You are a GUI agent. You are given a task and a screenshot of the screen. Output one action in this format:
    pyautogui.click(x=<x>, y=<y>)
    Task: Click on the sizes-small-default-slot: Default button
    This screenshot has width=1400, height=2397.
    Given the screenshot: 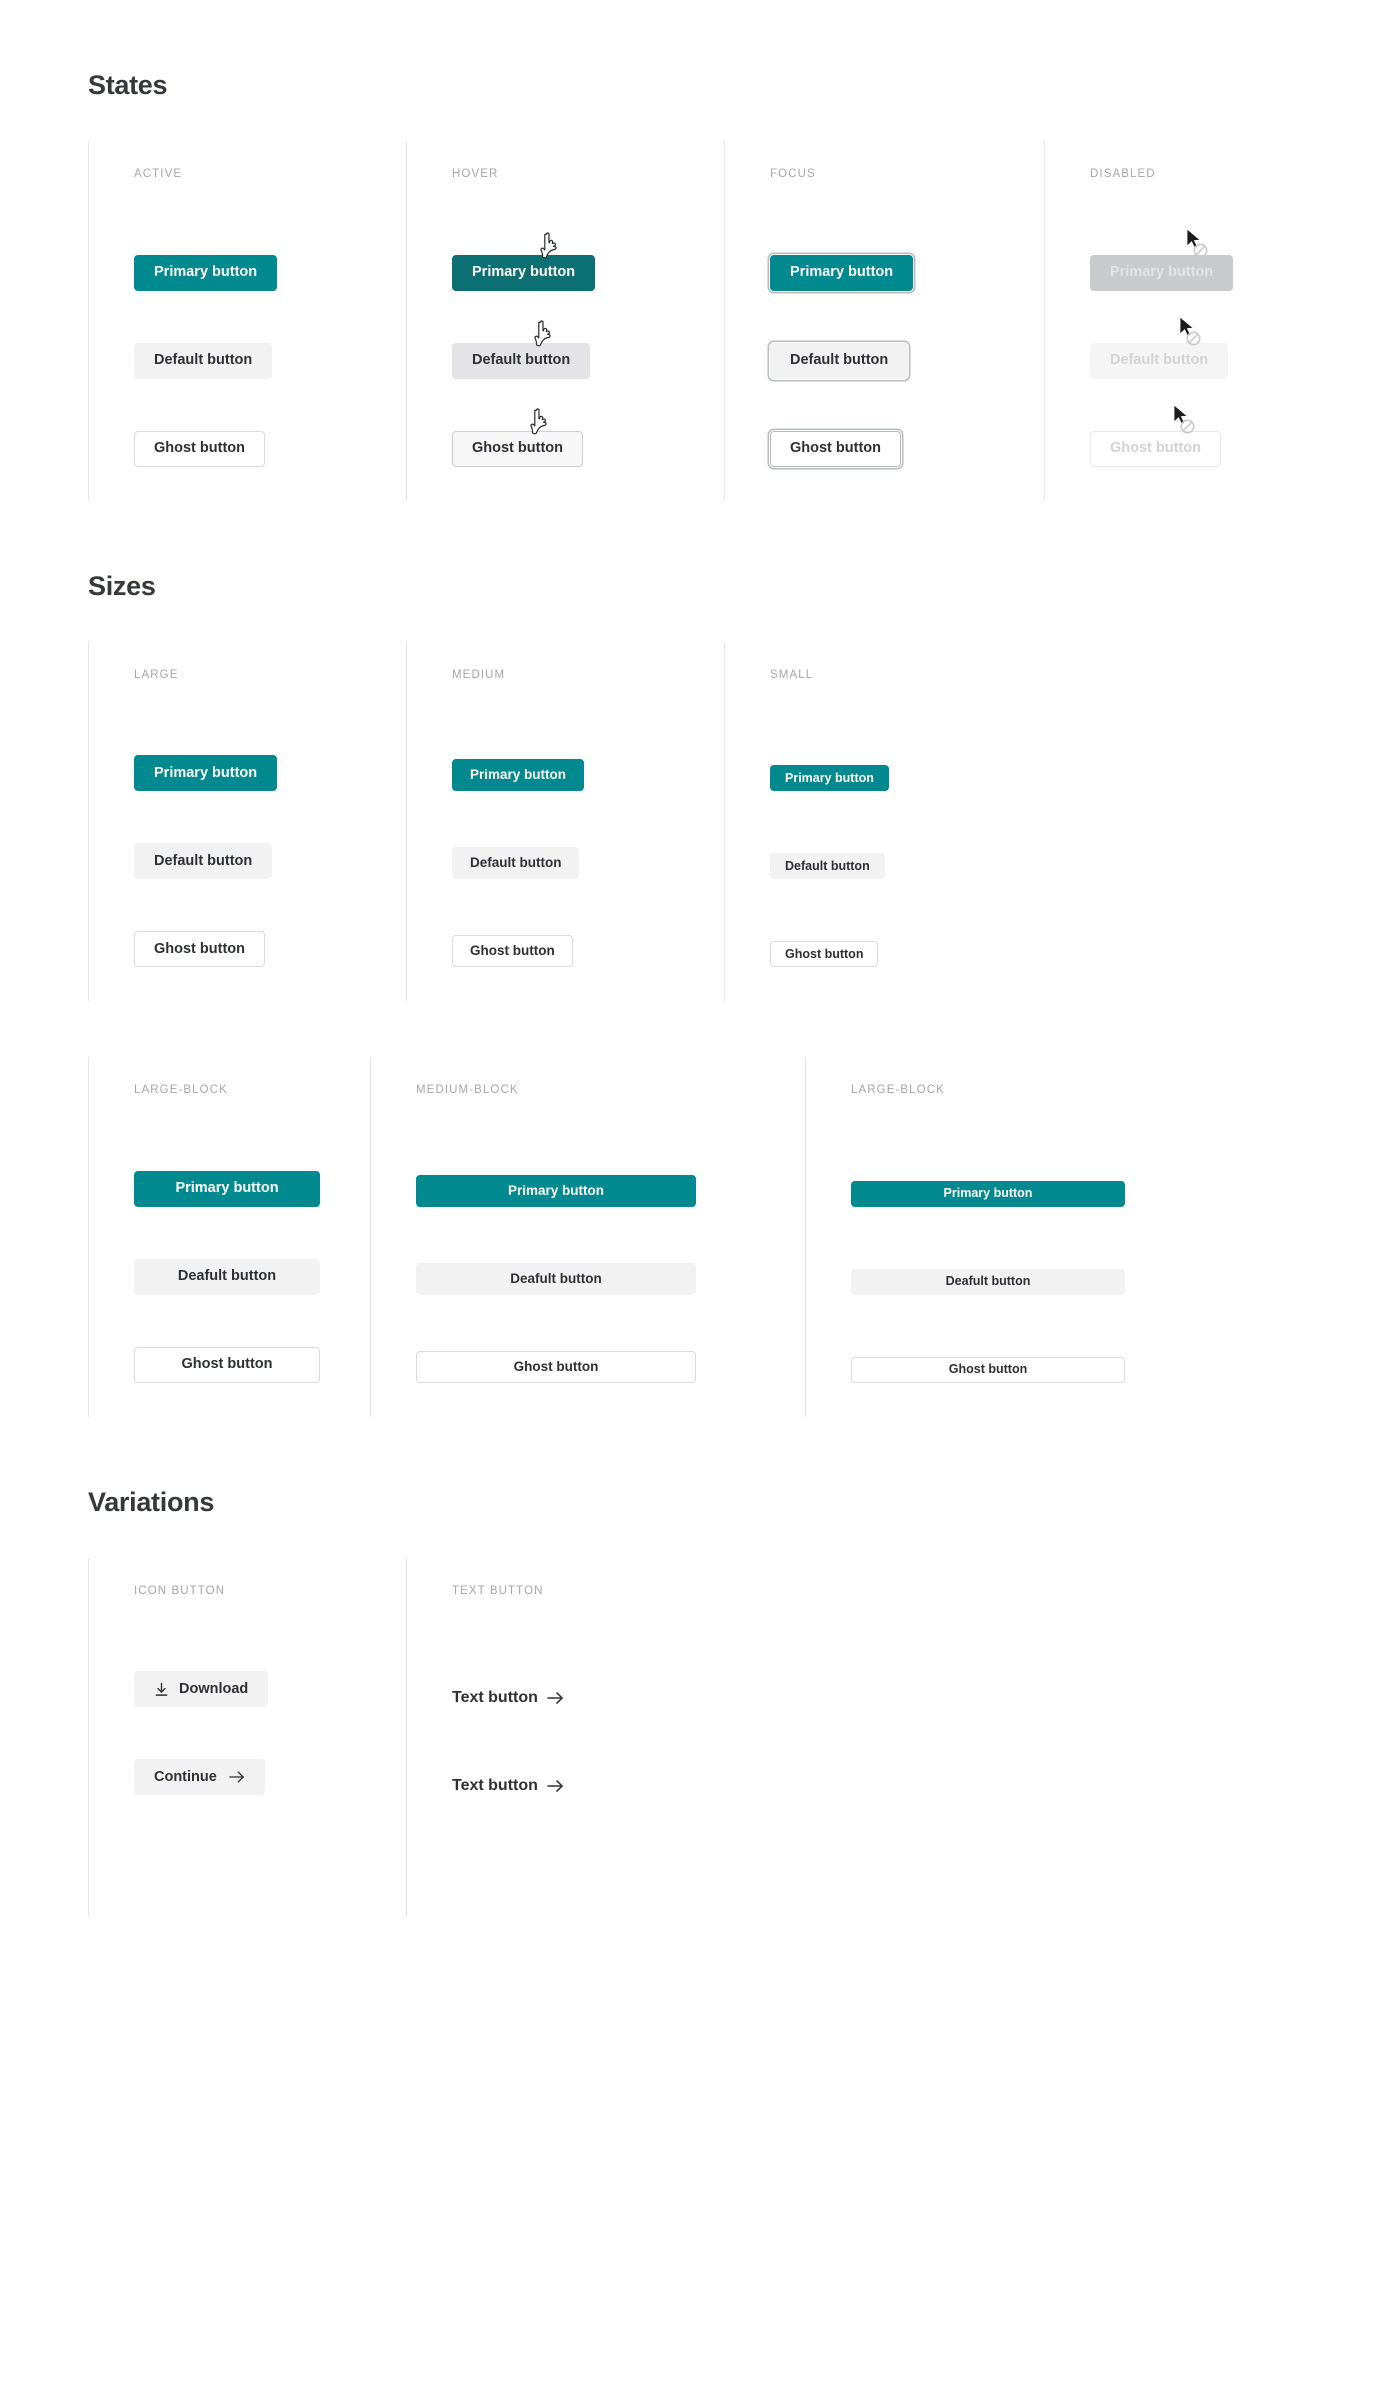 What is the action you would take?
    pyautogui.click(x=907, y=835)
    